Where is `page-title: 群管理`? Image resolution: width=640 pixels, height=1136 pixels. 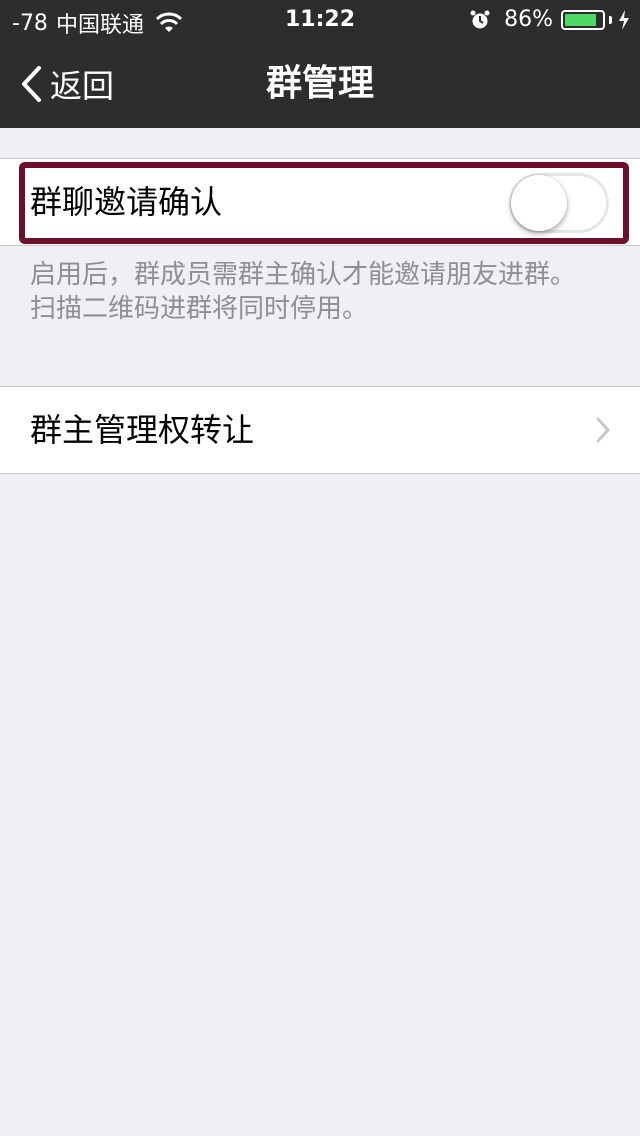 page-title: 群管理 is located at coordinates (319, 83).